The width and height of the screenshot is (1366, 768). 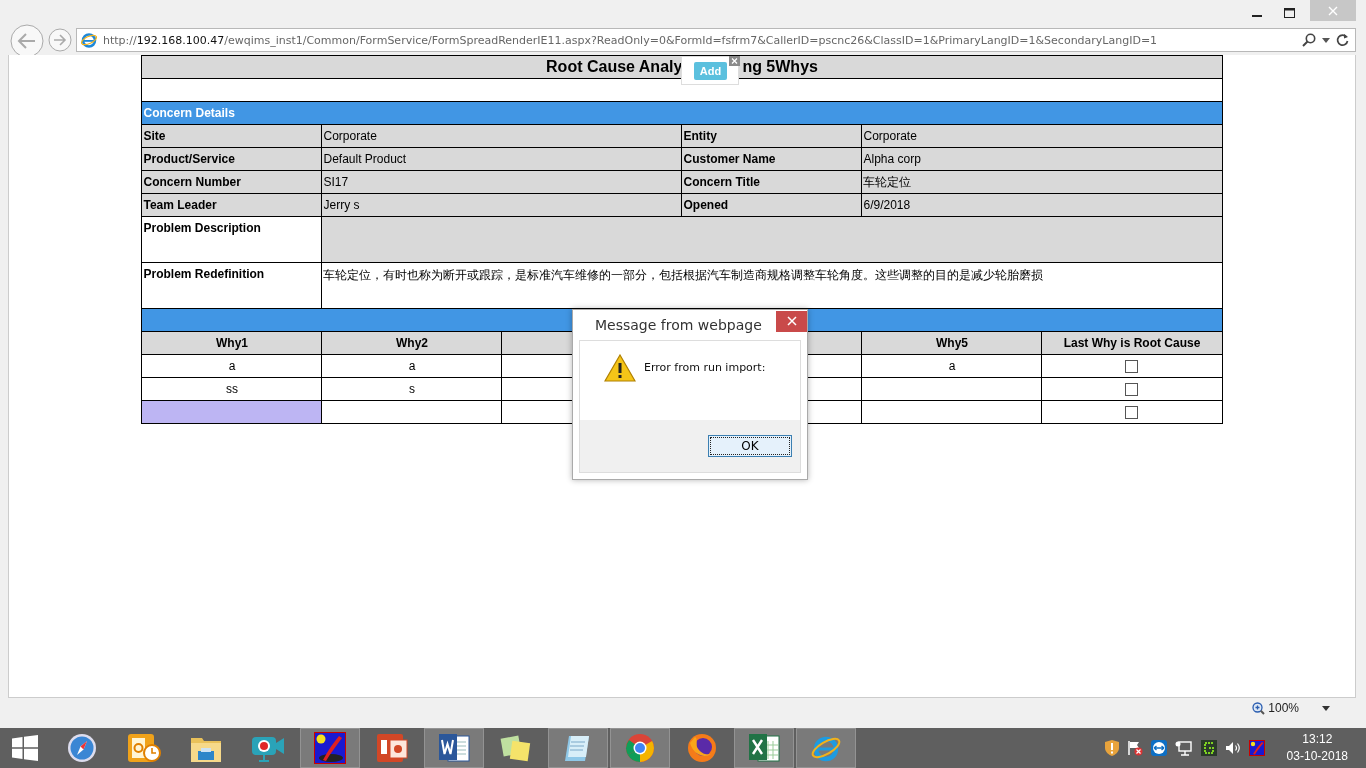 What do you see at coordinates (640, 747) in the screenshot?
I see `chrome-icon` at bounding box center [640, 747].